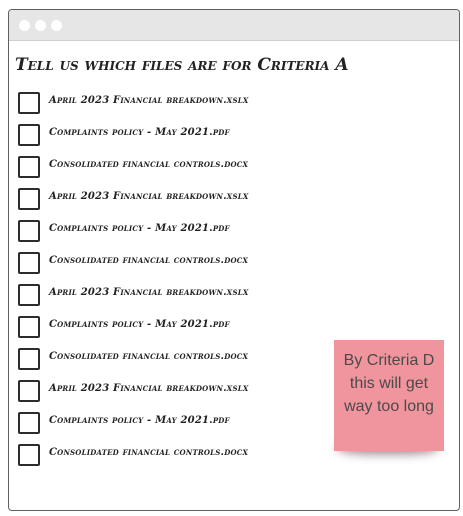  I want to click on page-heading: Tell us which files are for Criteria A, so click(182, 65).